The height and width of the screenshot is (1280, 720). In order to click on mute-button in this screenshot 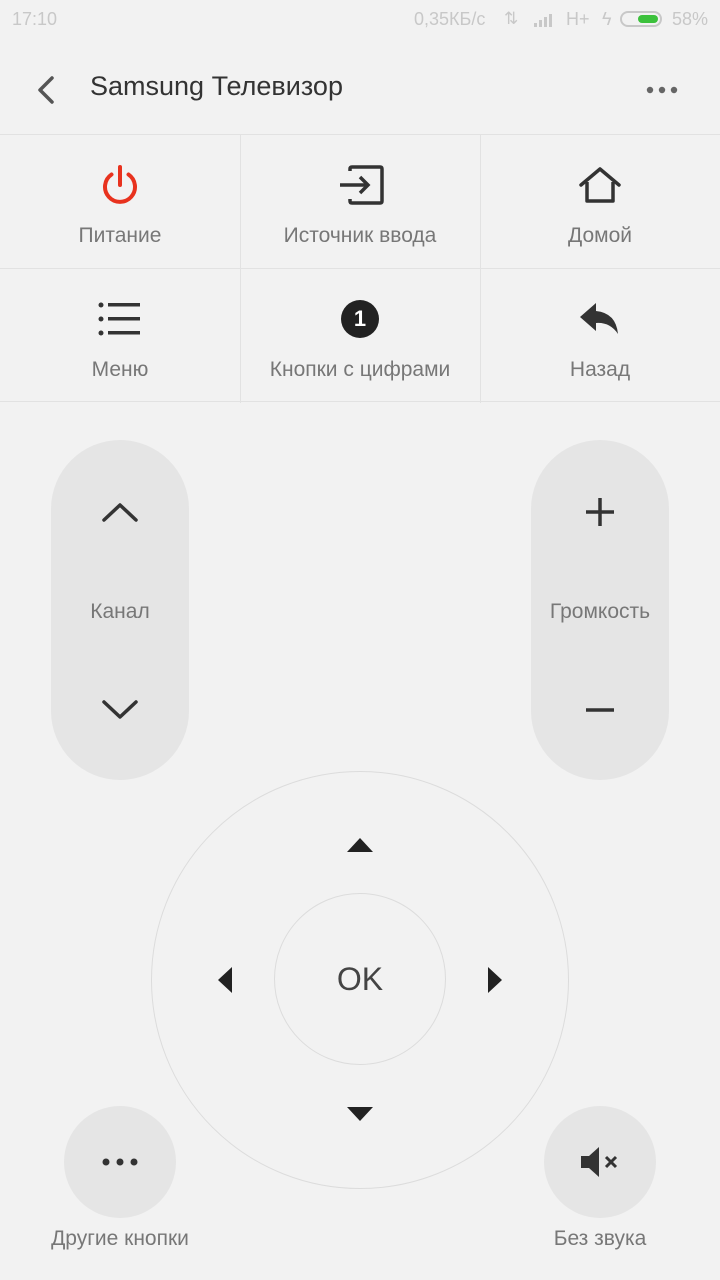, I will do `click(600, 1162)`.